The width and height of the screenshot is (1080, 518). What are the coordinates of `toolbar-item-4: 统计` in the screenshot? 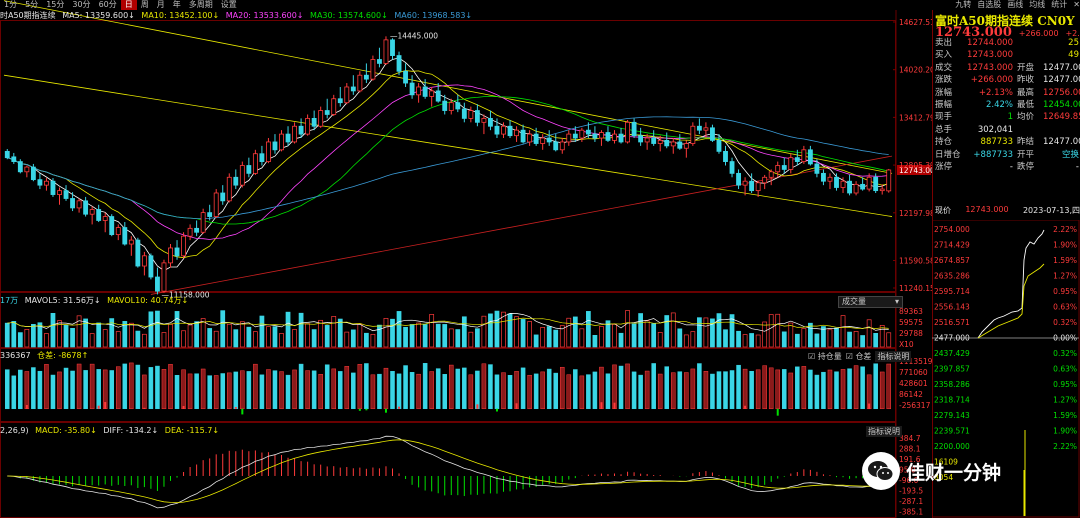 It's located at (1059, 5).